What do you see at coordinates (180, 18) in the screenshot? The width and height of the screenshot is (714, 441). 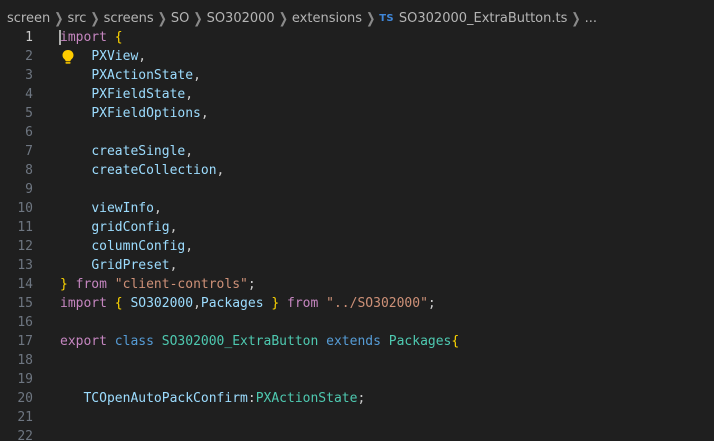 I see `breadcrumb-item-so: SO` at bounding box center [180, 18].